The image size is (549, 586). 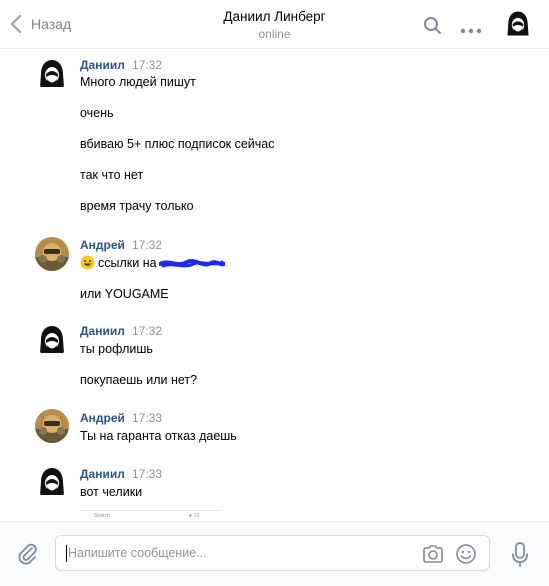 I want to click on header-avatar, so click(x=518, y=24).